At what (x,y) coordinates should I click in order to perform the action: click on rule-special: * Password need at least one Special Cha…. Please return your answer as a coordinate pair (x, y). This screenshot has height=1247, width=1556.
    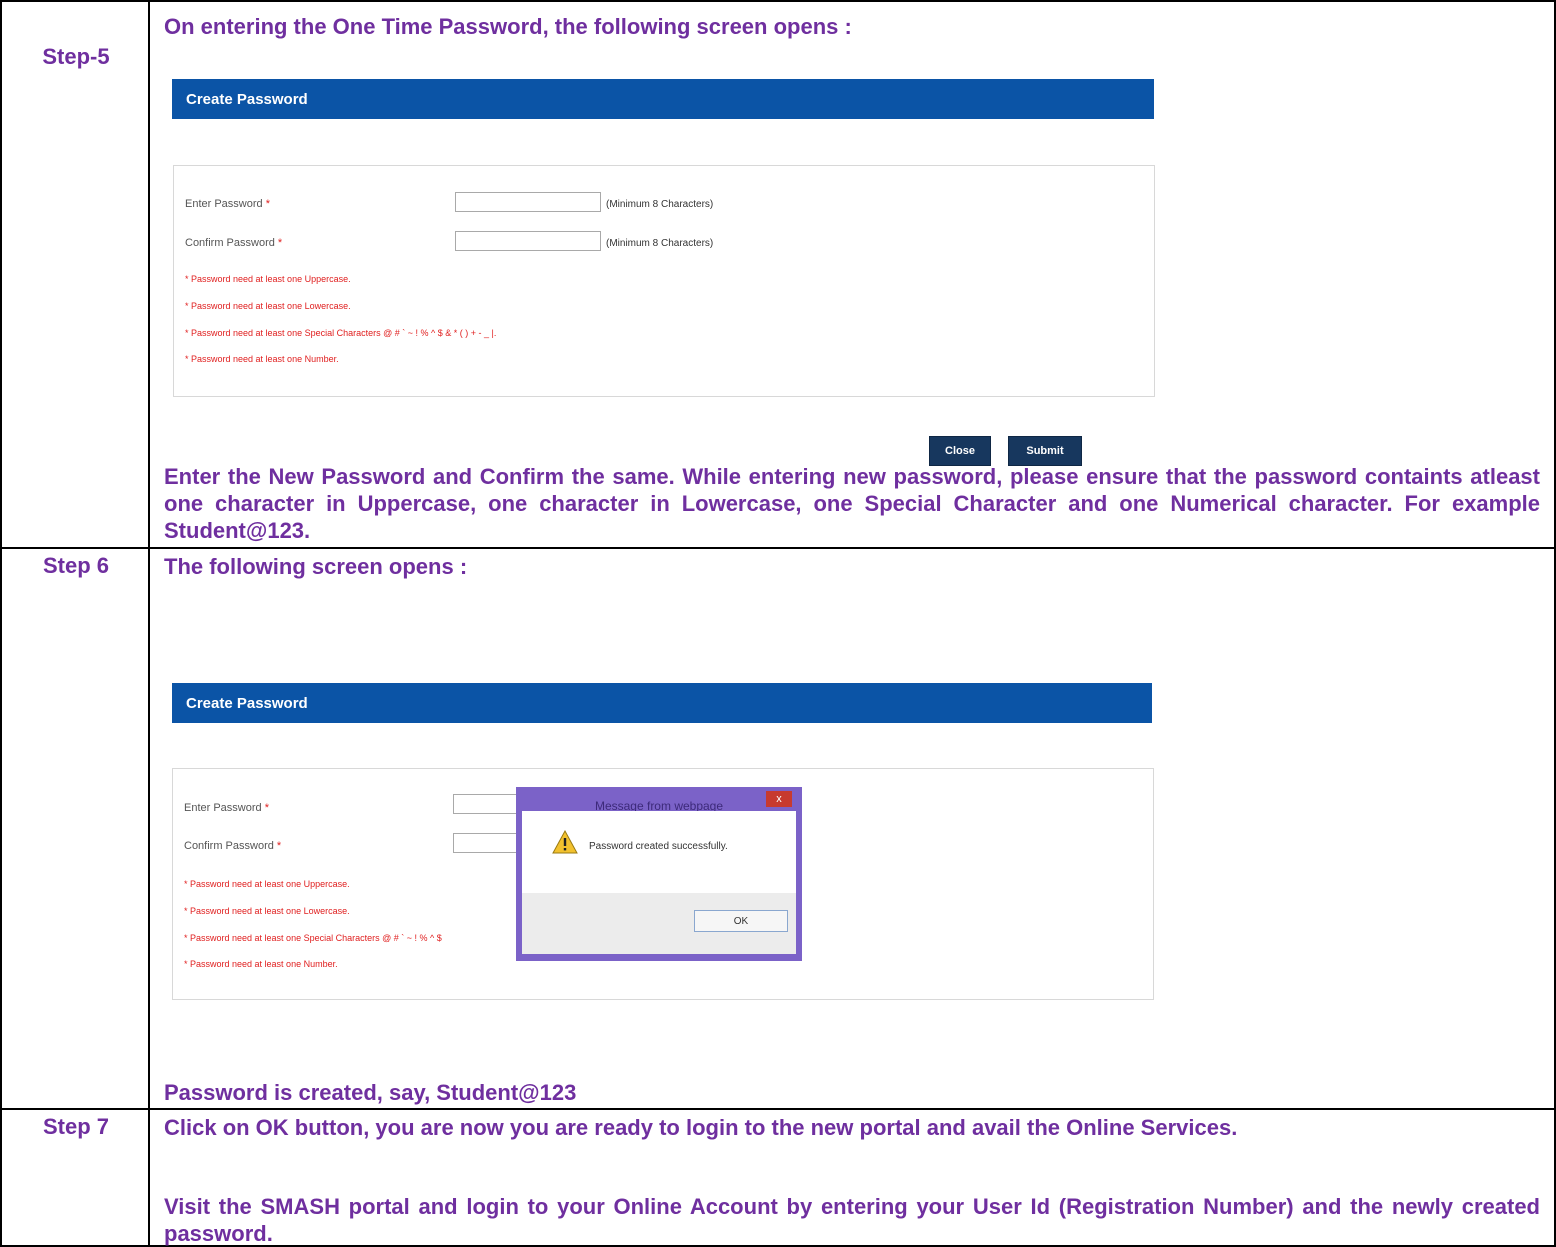
    Looking at the image, I should click on (341, 333).